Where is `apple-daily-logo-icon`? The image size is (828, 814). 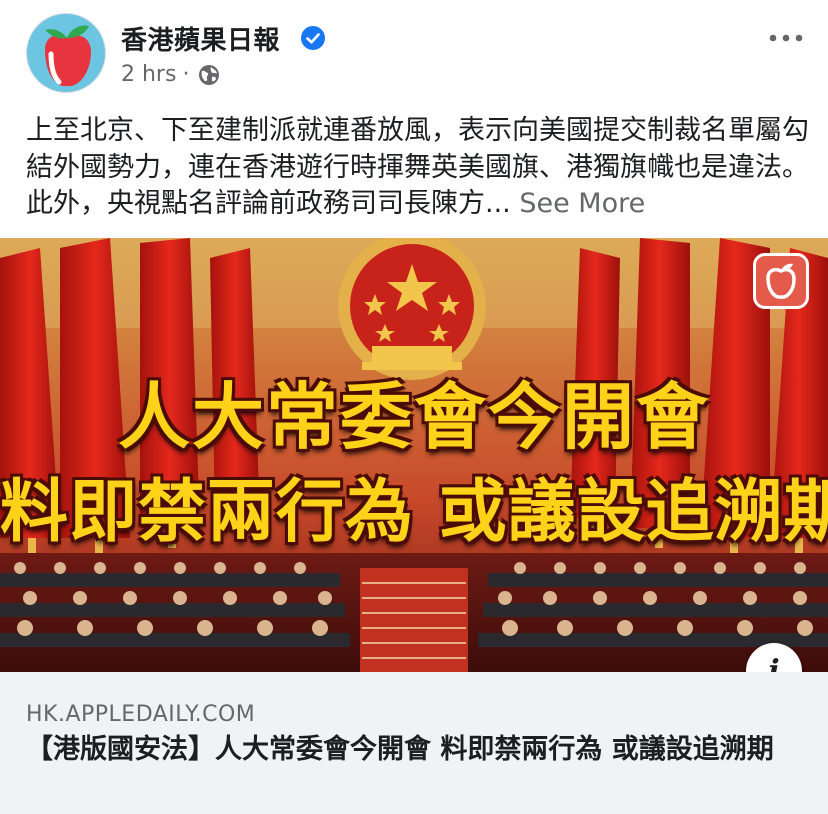 apple-daily-logo-icon is located at coordinates (68, 56).